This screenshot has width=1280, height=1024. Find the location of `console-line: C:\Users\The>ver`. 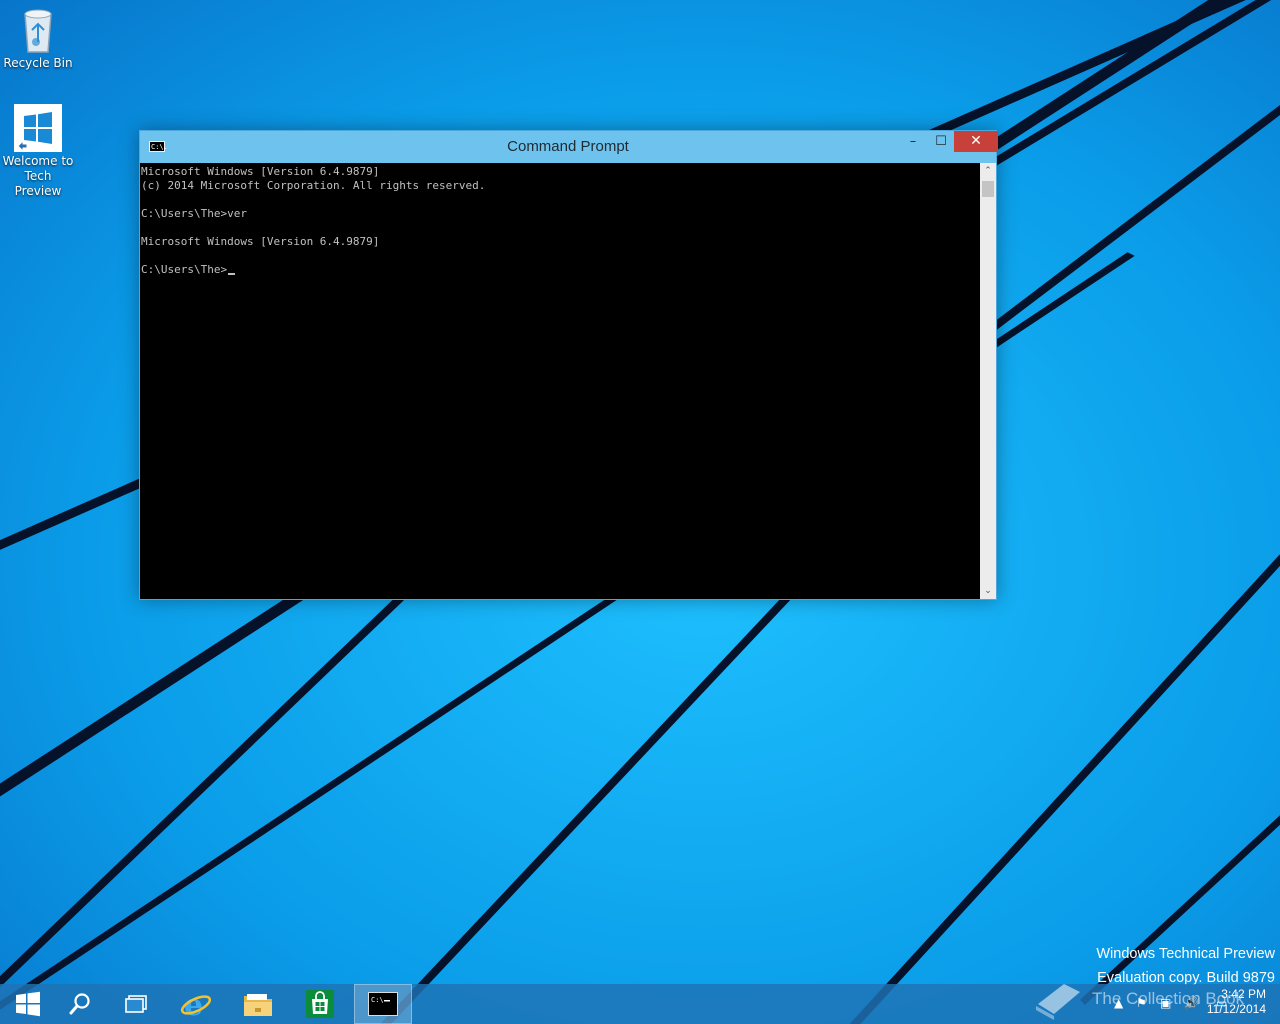

console-line: C:\Users\The>ver is located at coordinates (194, 213).